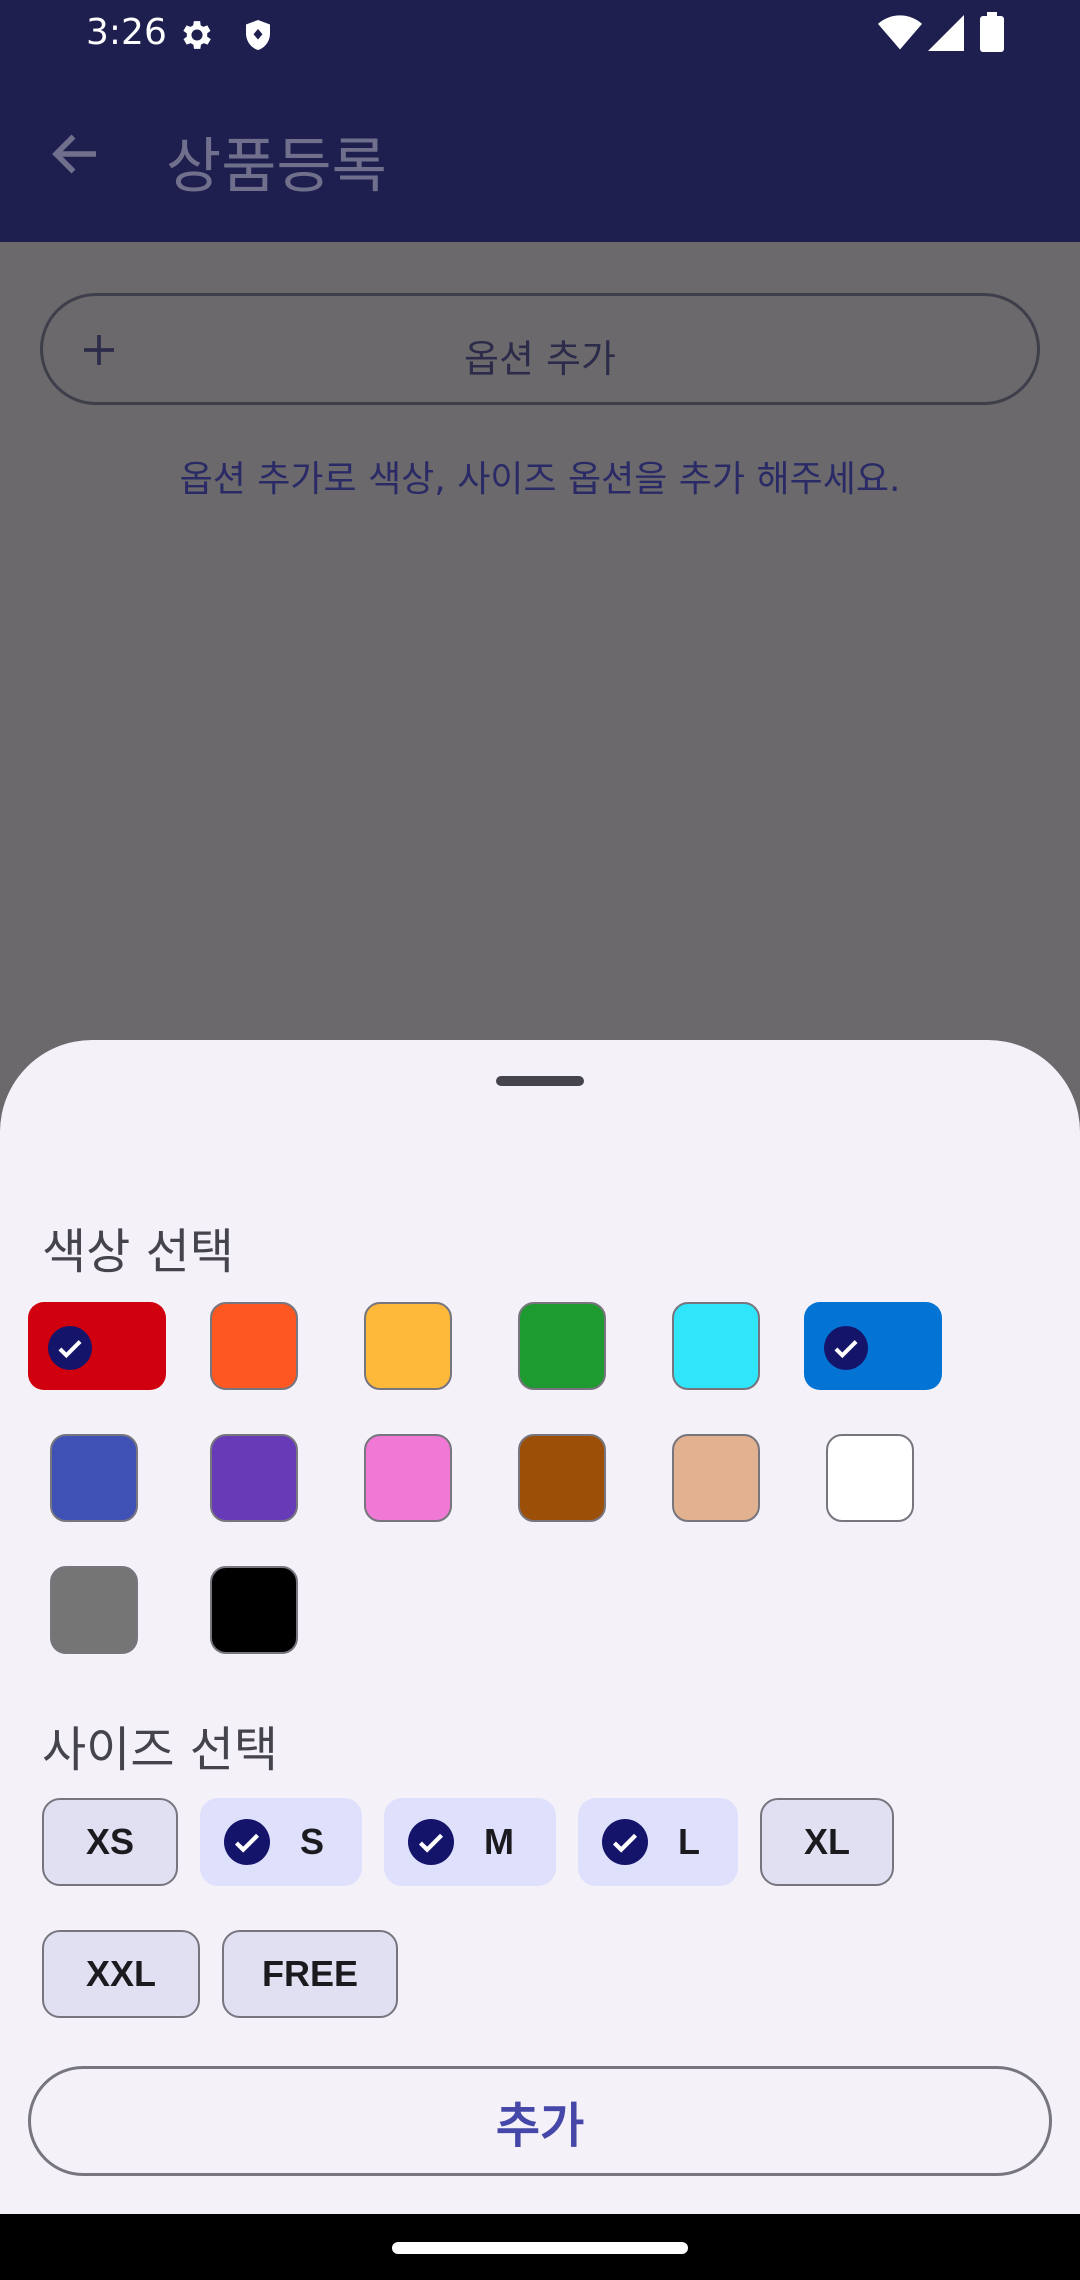 The width and height of the screenshot is (1080, 2280). Describe the element at coordinates (689, 1841) in the screenshot. I see `size-chip-label: L` at that location.